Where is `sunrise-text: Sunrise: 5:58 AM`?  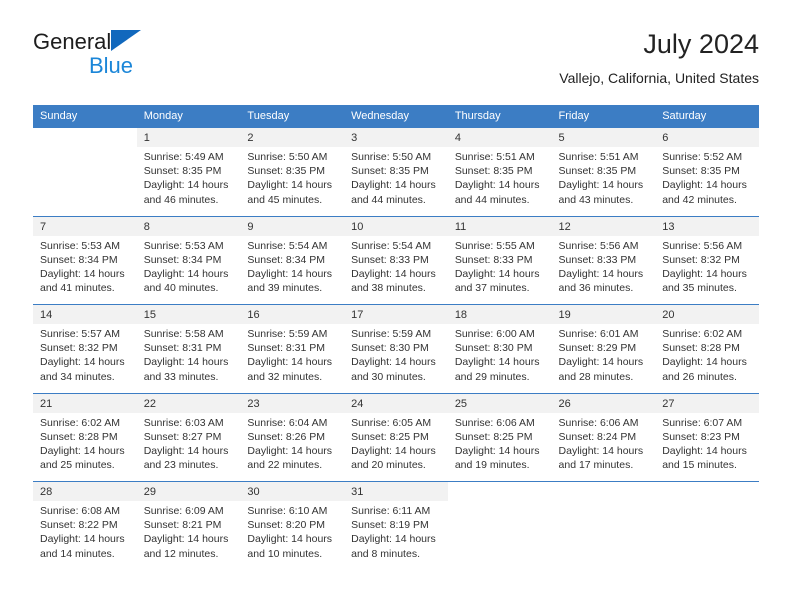
sunrise-text: Sunrise: 5:58 AM is located at coordinates (183, 334).